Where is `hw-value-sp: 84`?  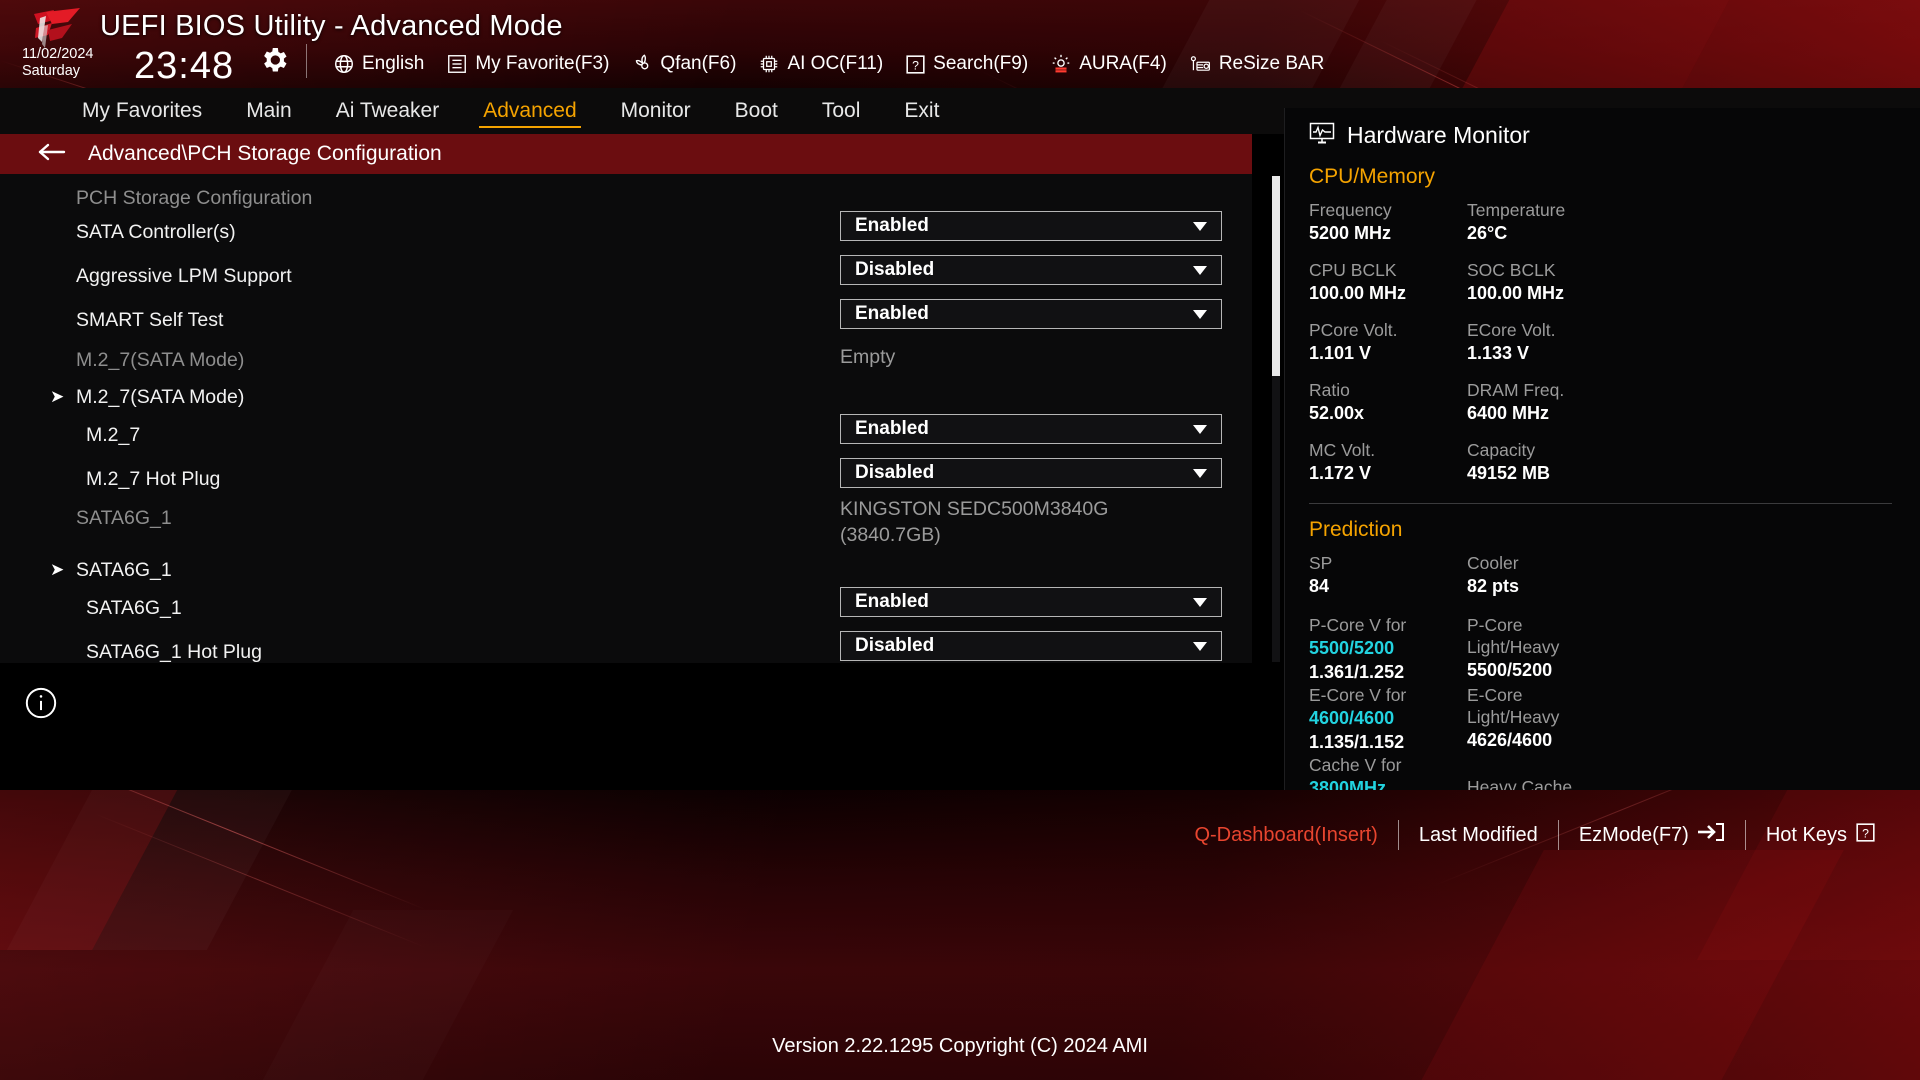 hw-value-sp: 84 is located at coordinates (1319, 586).